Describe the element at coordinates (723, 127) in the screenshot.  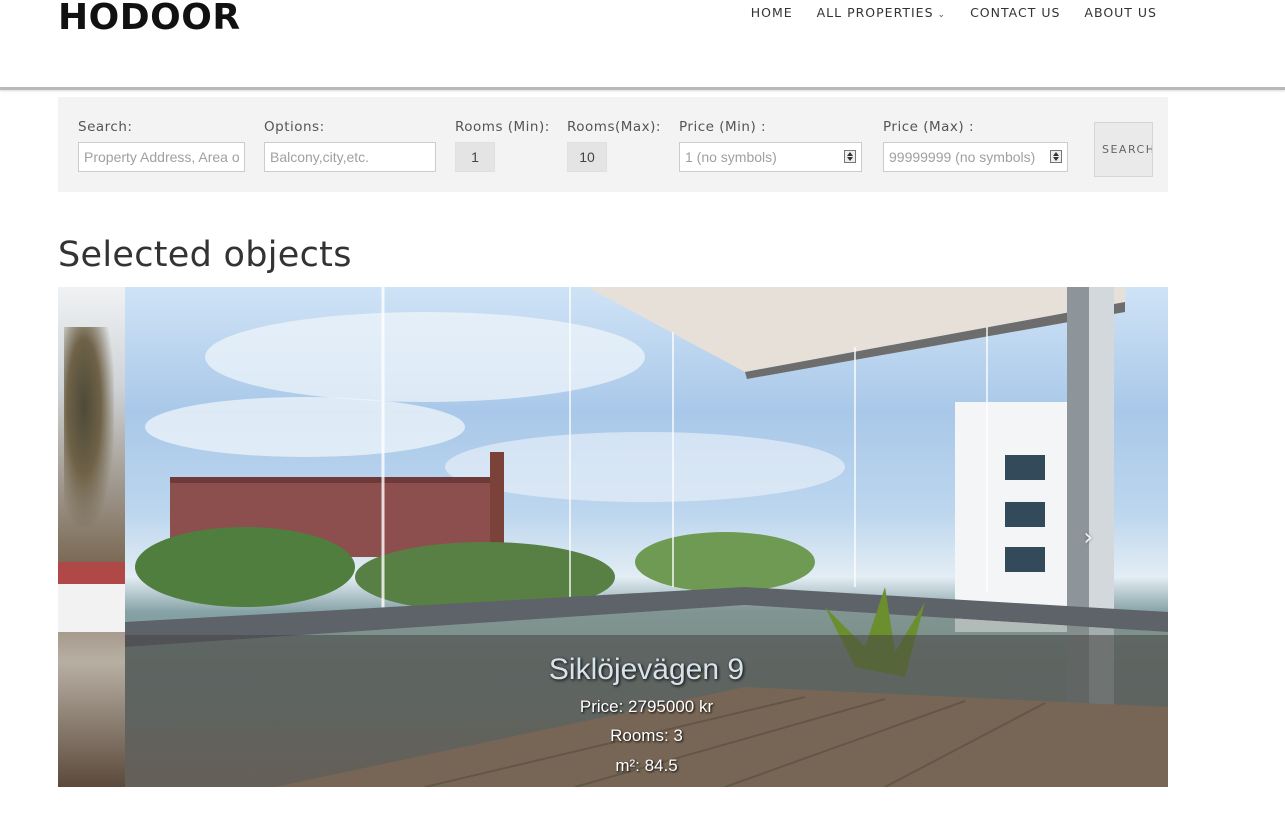
I see `price-min-label: Price (Min) :` at that location.